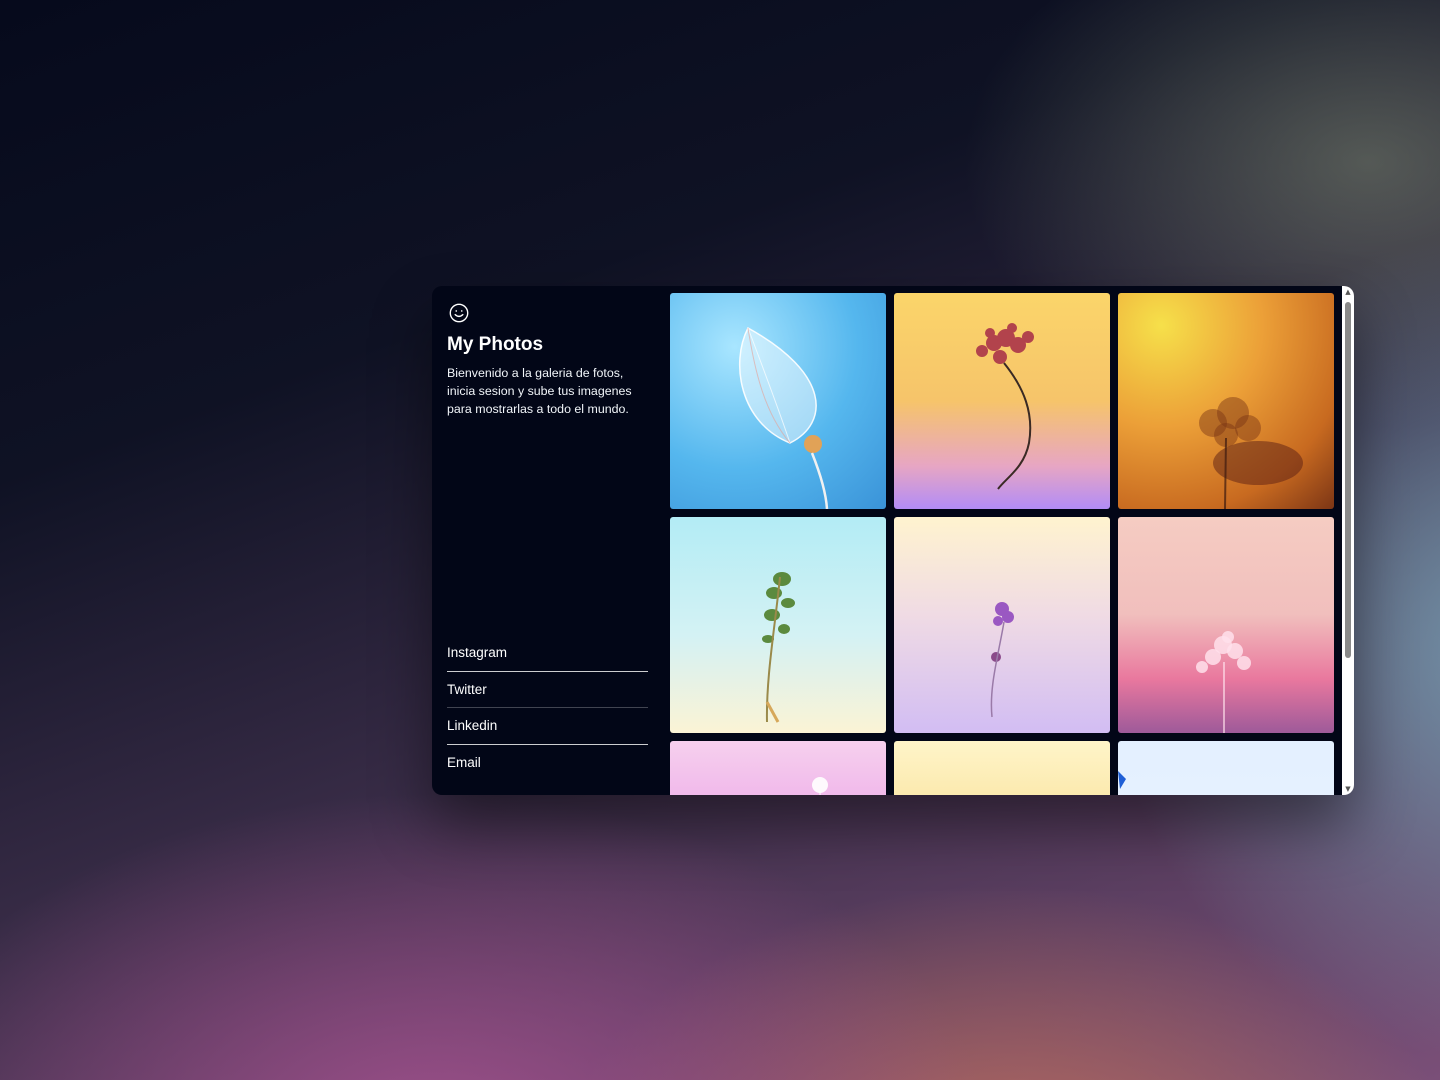 The image size is (1440, 1080). What do you see at coordinates (547, 726) in the screenshot?
I see `linkedin-link: Linkedin` at bounding box center [547, 726].